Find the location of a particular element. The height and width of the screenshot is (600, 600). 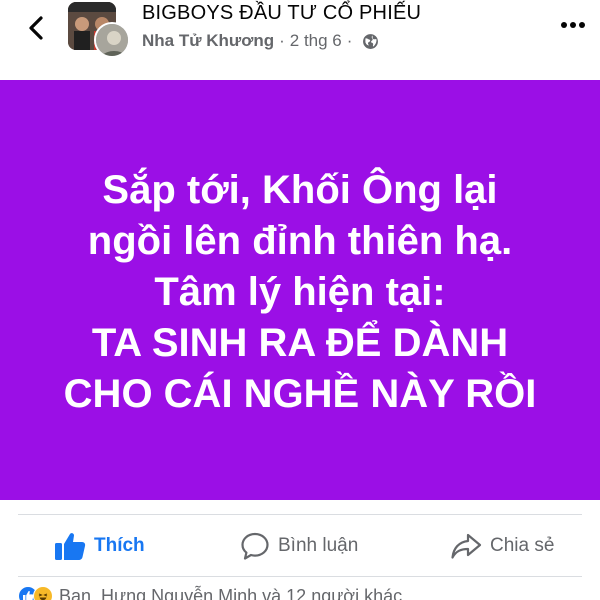

reactions-summary-text: Bạn, Hưng Nguyễn Minh và 12 người khác is located at coordinates (231, 592).